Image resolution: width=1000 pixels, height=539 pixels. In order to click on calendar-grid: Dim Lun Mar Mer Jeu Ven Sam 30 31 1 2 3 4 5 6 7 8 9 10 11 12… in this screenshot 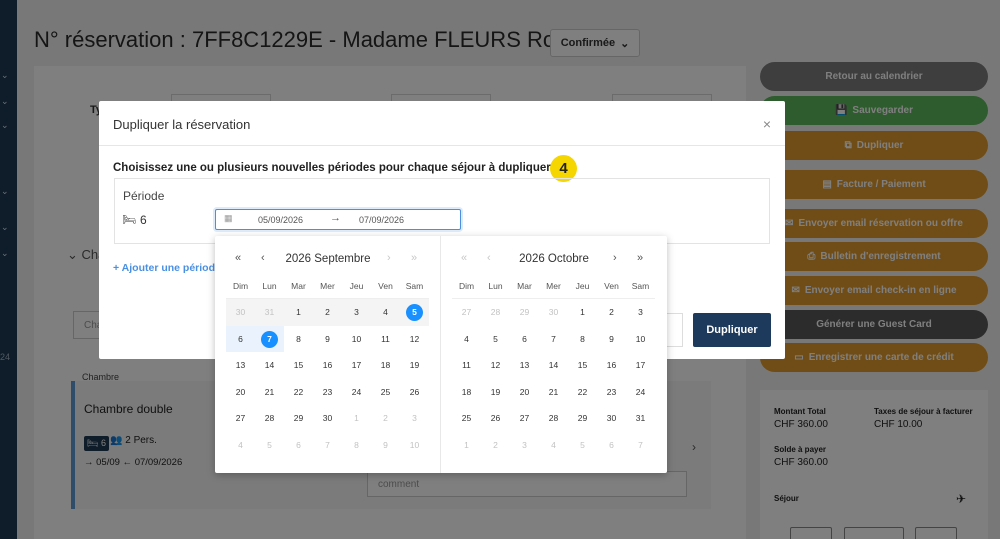, I will do `click(327, 367)`.